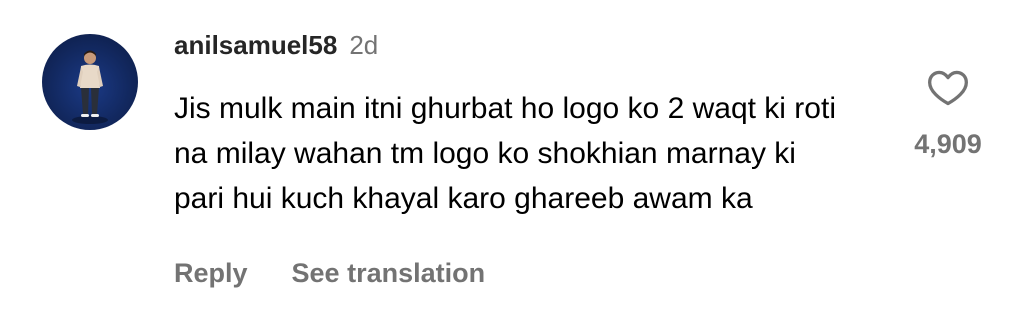 The image size is (1024, 320). What do you see at coordinates (948, 144) in the screenshot?
I see `like-count: 4,909` at bounding box center [948, 144].